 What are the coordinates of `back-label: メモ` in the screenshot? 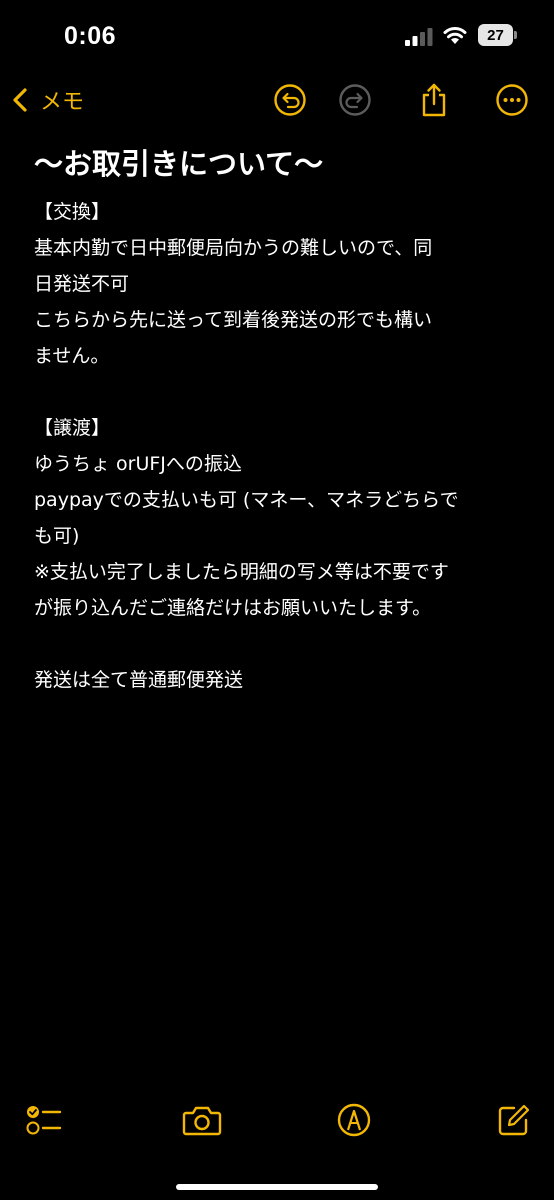 It's located at (62, 102).